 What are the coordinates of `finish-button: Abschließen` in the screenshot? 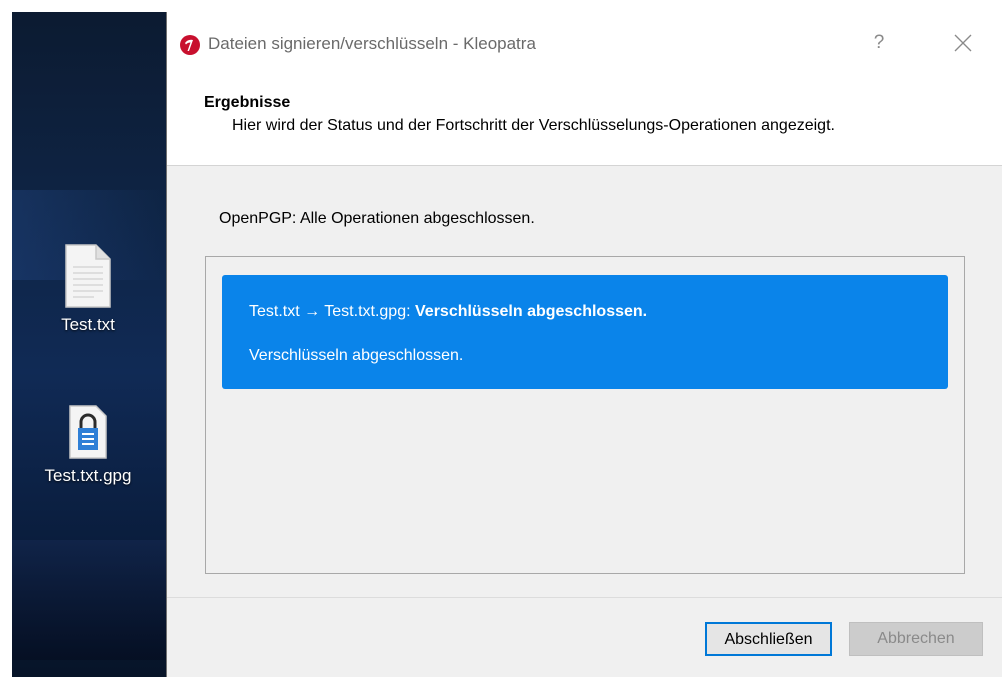 It's located at (768, 639).